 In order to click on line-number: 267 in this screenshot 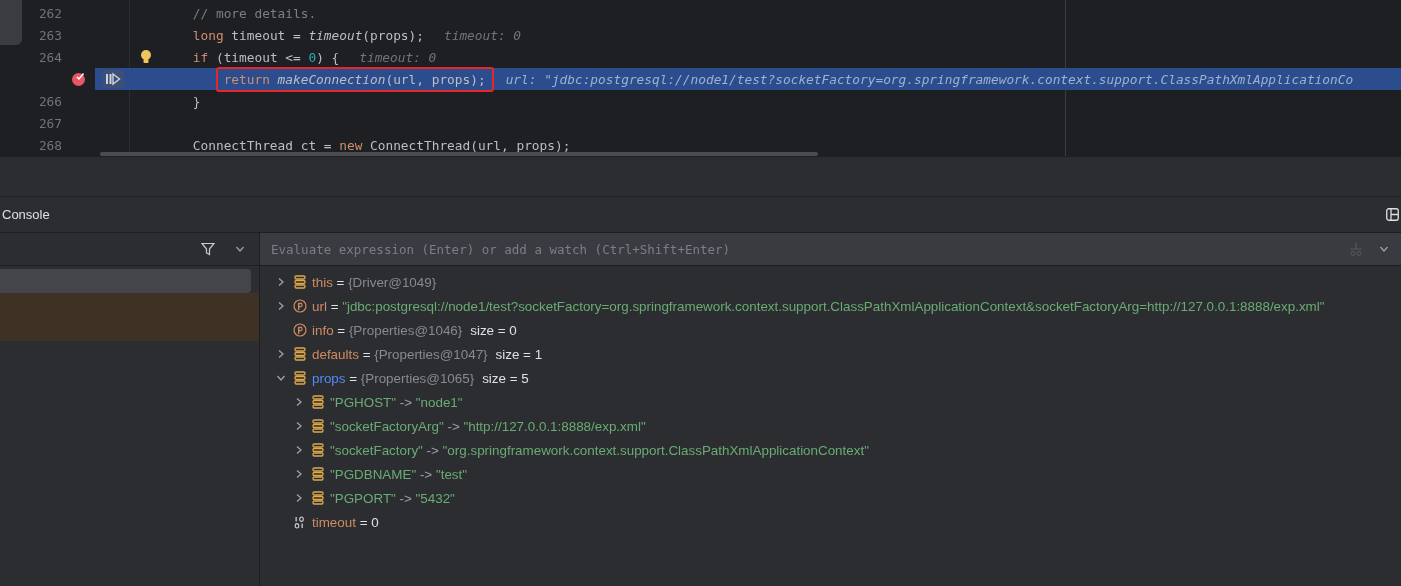, I will do `click(49, 123)`.